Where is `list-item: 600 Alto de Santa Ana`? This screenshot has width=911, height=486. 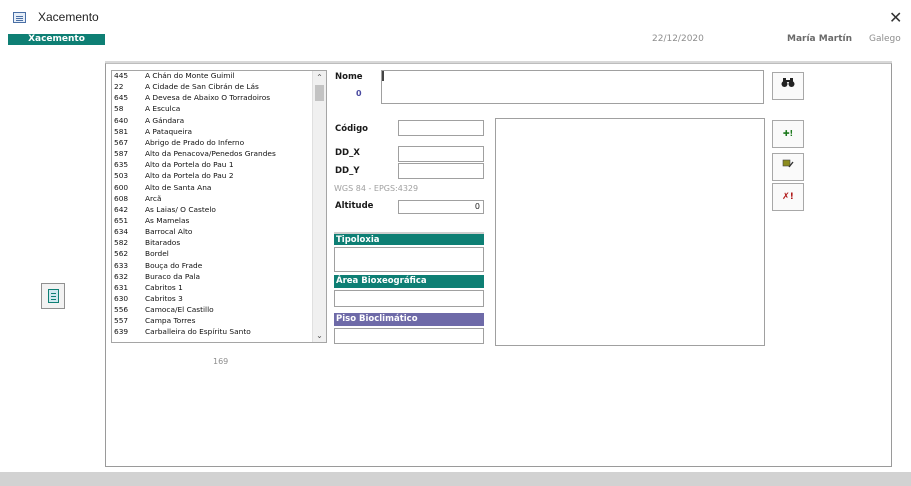
list-item: 600 Alto de Santa Ana is located at coordinates (212, 188).